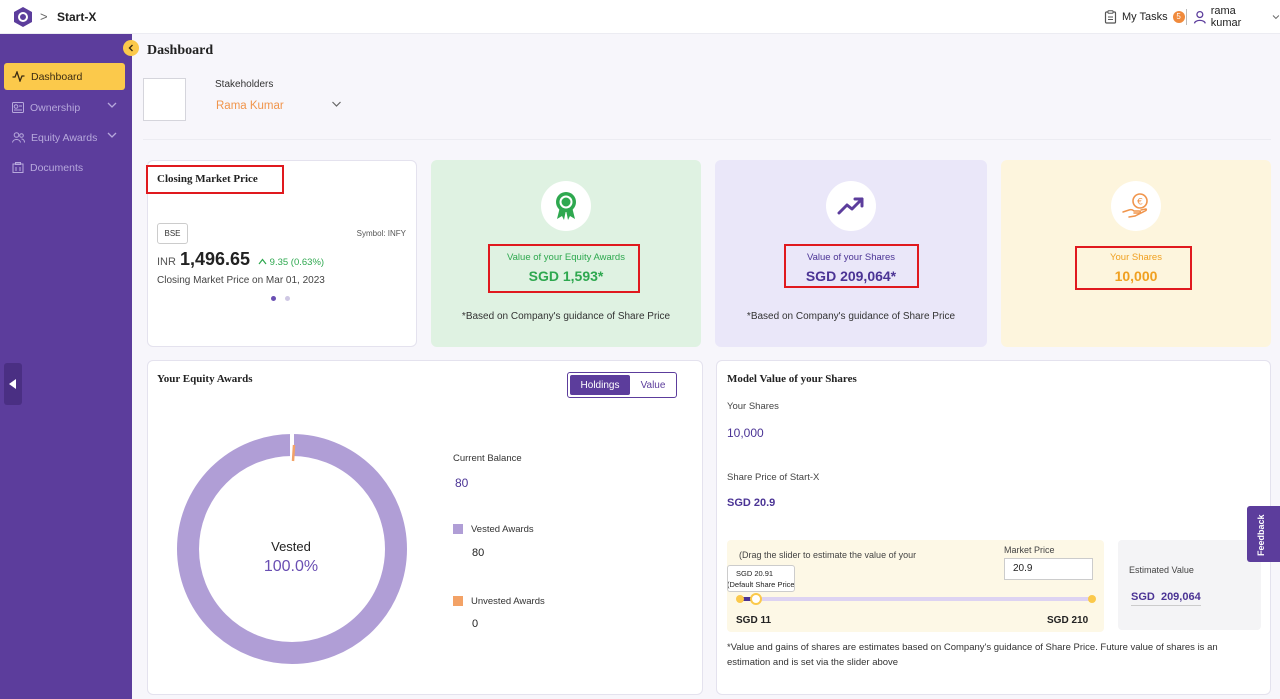 This screenshot has width=1280, height=699. What do you see at coordinates (1029, 550) in the screenshot?
I see `market-price-label: Market Price` at bounding box center [1029, 550].